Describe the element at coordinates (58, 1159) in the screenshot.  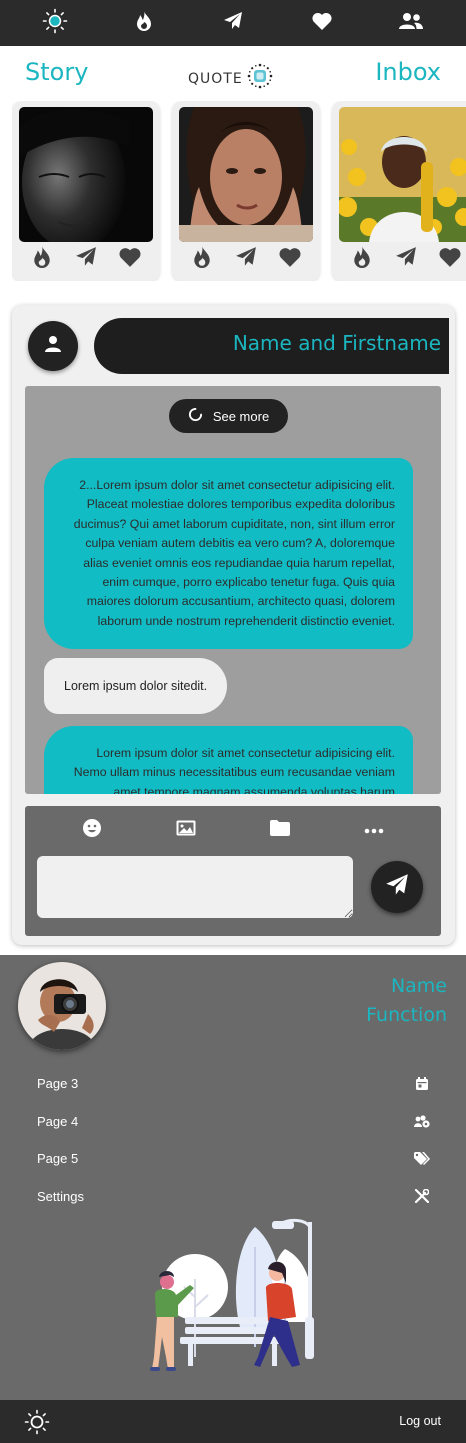
I see `menu-item-label: Page 5` at that location.